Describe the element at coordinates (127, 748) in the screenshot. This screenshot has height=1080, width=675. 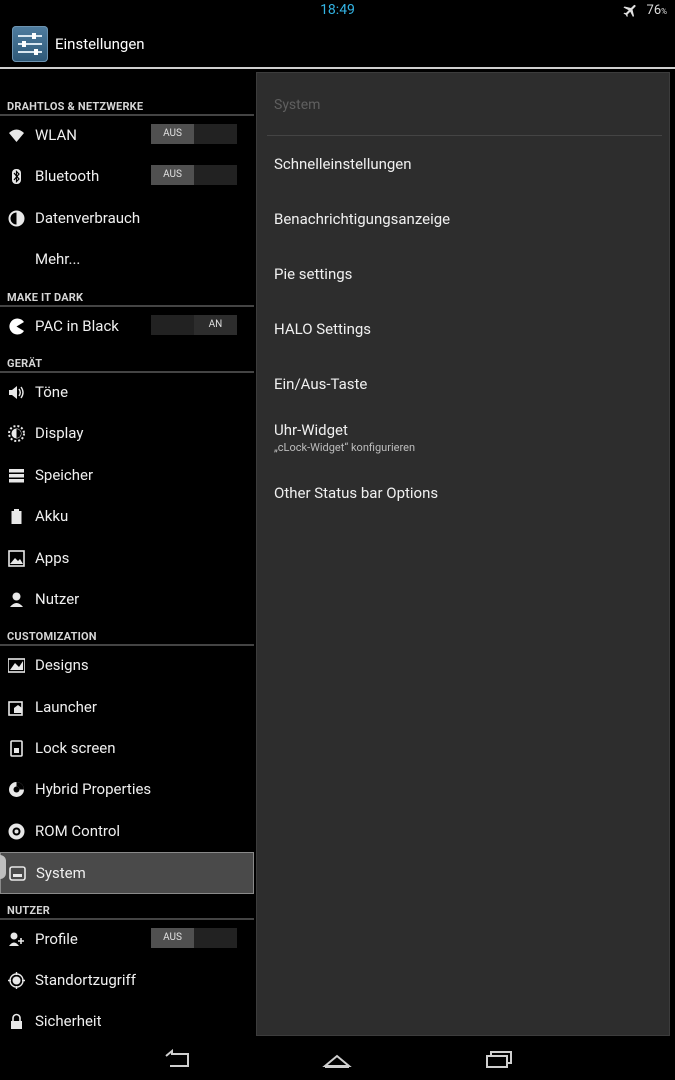
I see `settings-item-lock-screen: Lock screen` at that location.